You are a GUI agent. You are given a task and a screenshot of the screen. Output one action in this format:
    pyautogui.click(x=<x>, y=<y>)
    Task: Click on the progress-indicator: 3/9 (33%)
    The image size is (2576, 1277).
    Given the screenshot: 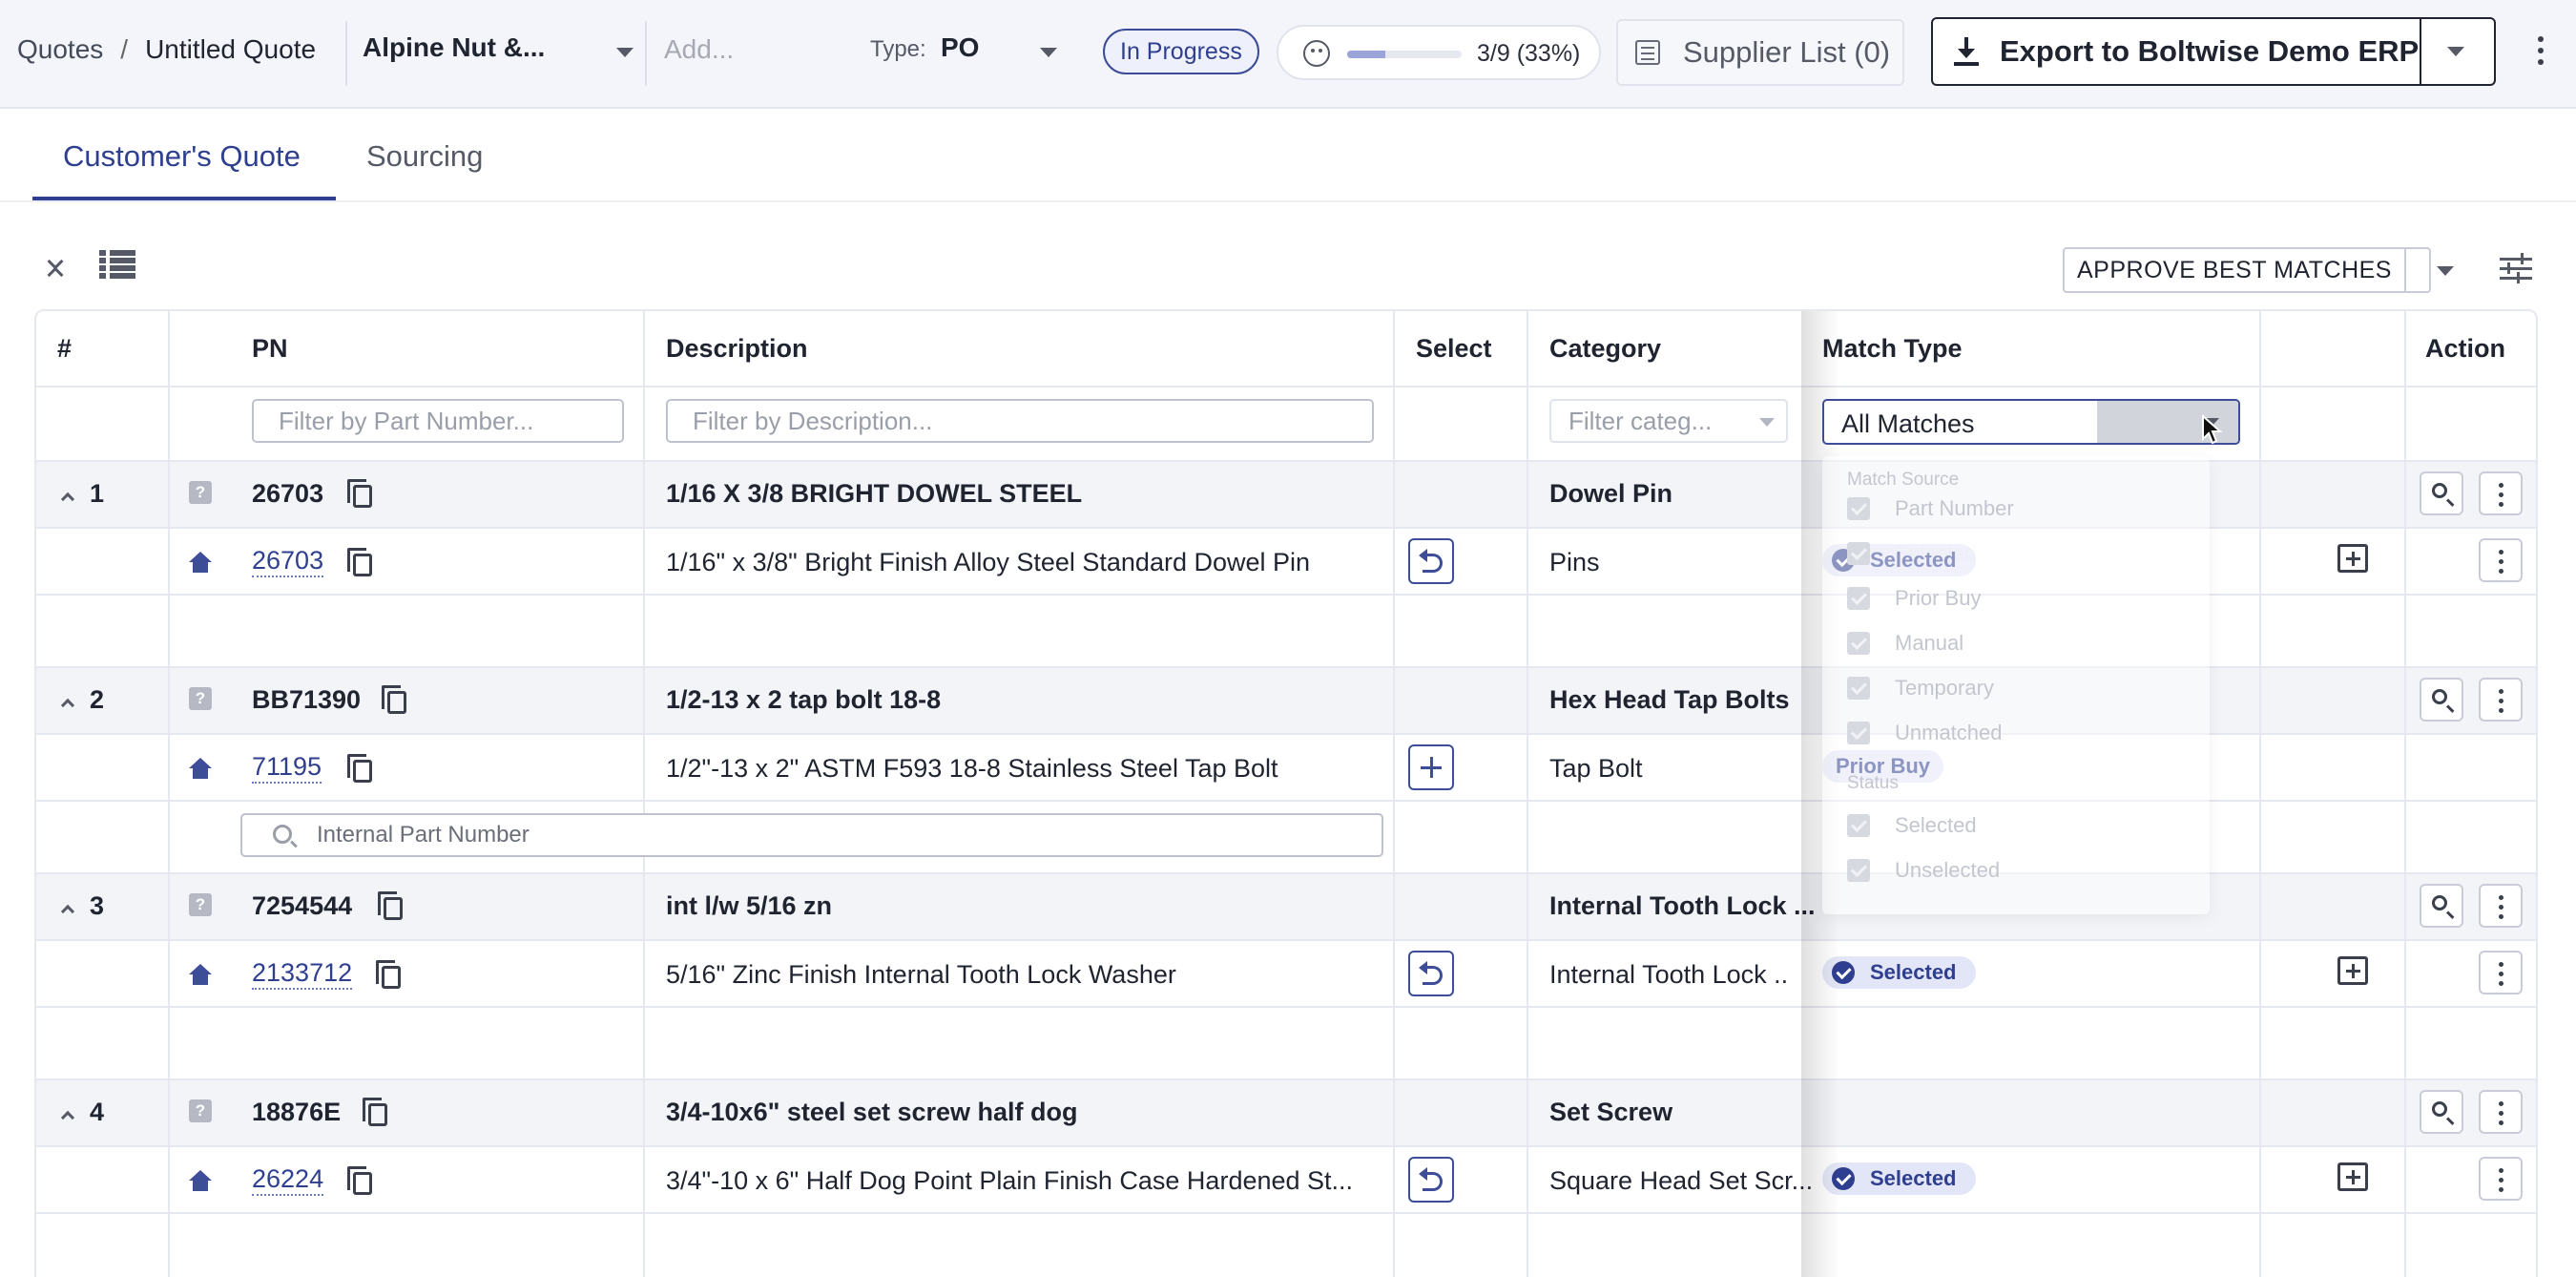 What is the action you would take?
    pyautogui.click(x=1439, y=52)
    